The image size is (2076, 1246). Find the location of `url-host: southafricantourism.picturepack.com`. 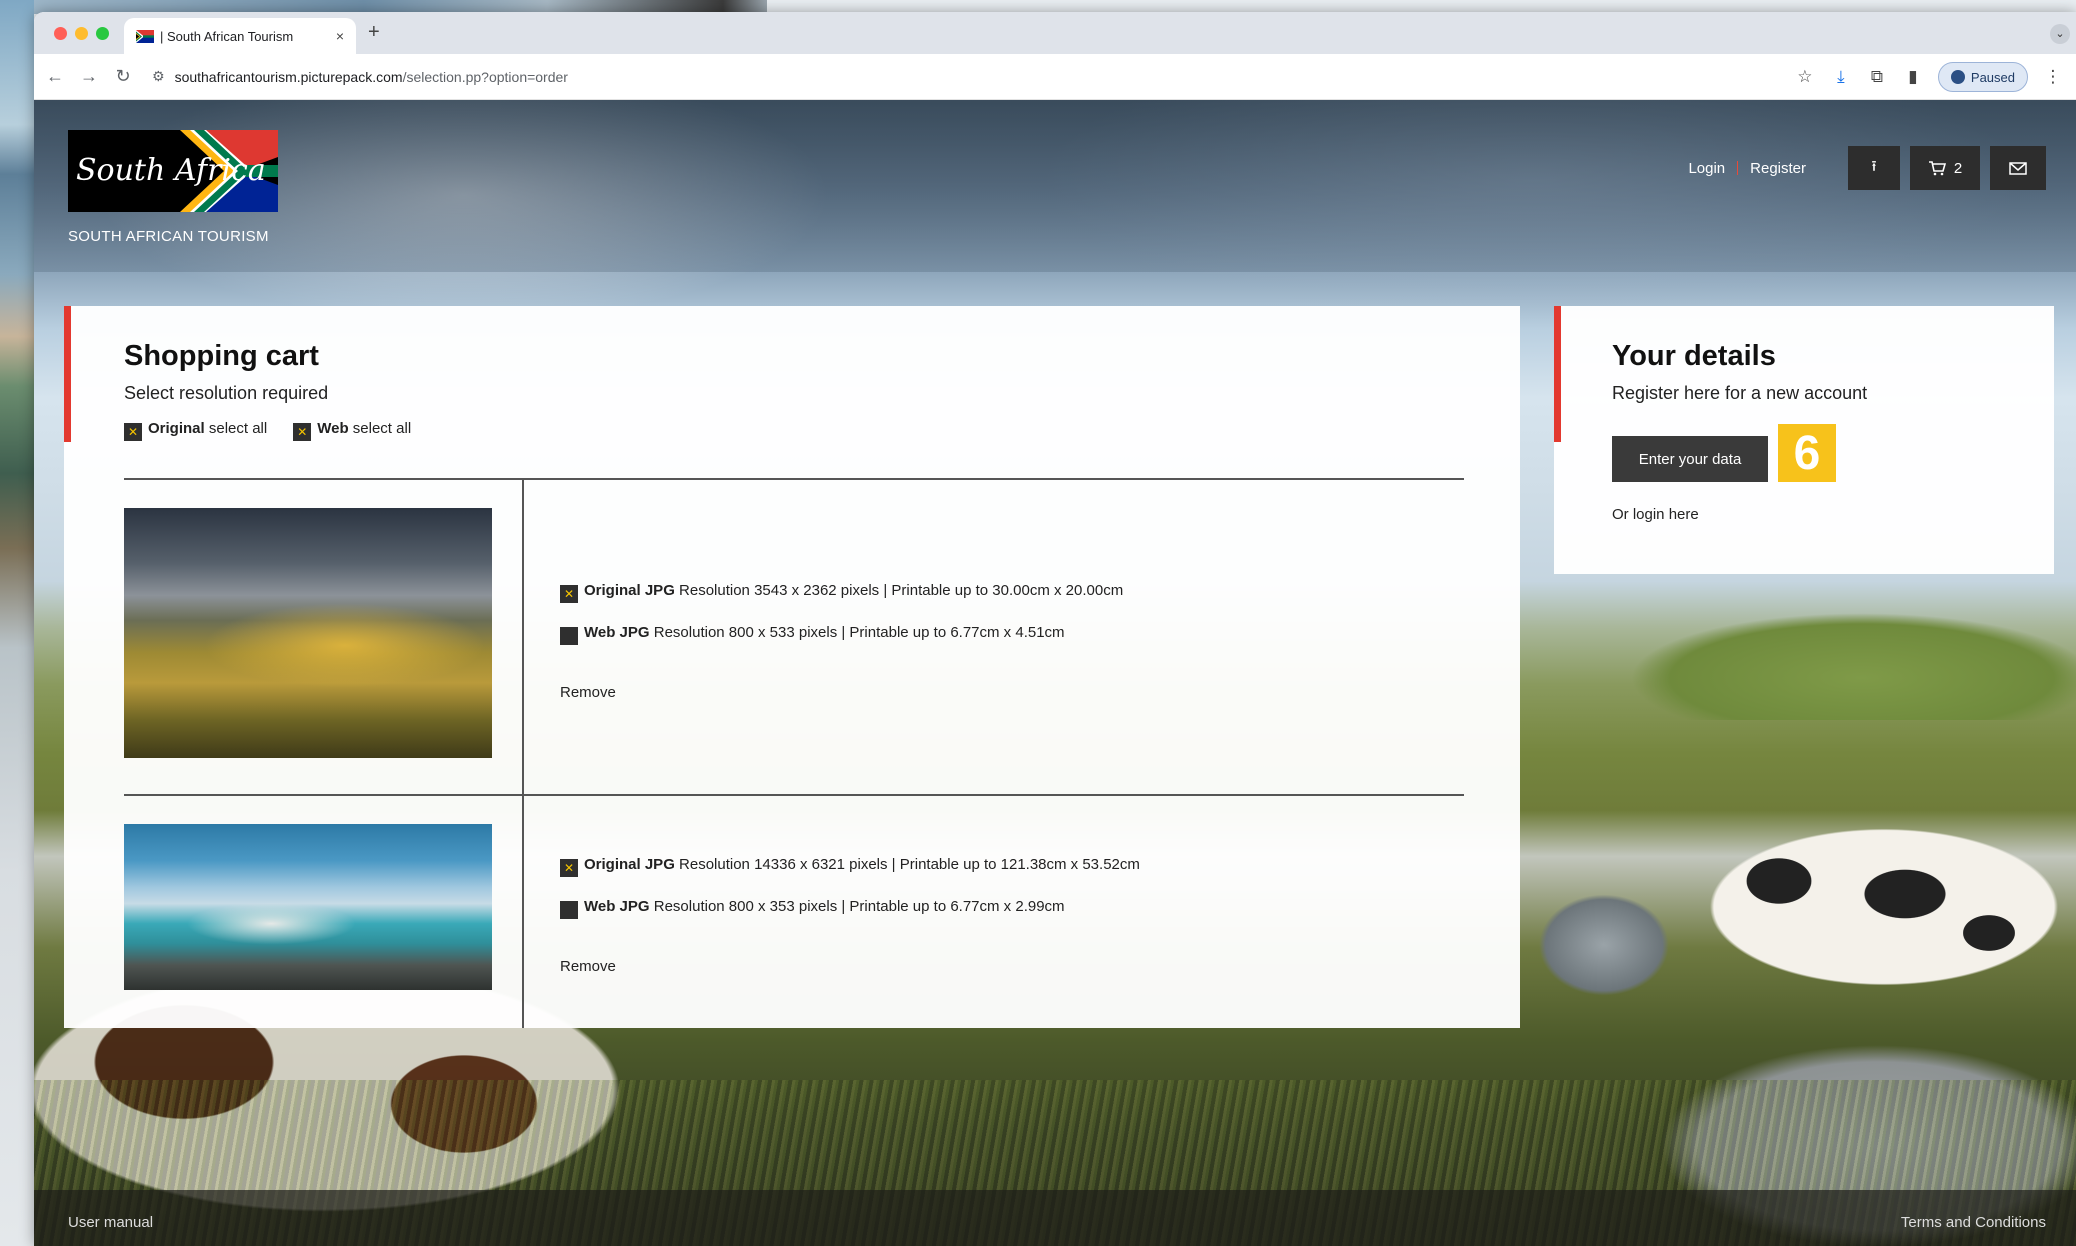

url-host: southafricantourism.picturepack.com is located at coordinates (288, 76).